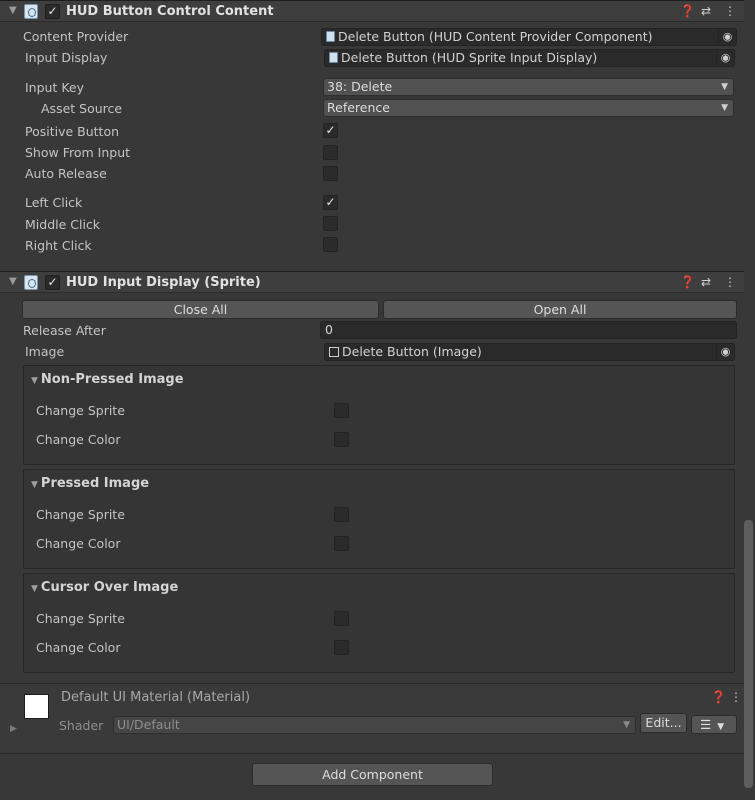 The image size is (755, 800). Describe the element at coordinates (334, 352) in the screenshot. I see `image-object-icon` at that location.